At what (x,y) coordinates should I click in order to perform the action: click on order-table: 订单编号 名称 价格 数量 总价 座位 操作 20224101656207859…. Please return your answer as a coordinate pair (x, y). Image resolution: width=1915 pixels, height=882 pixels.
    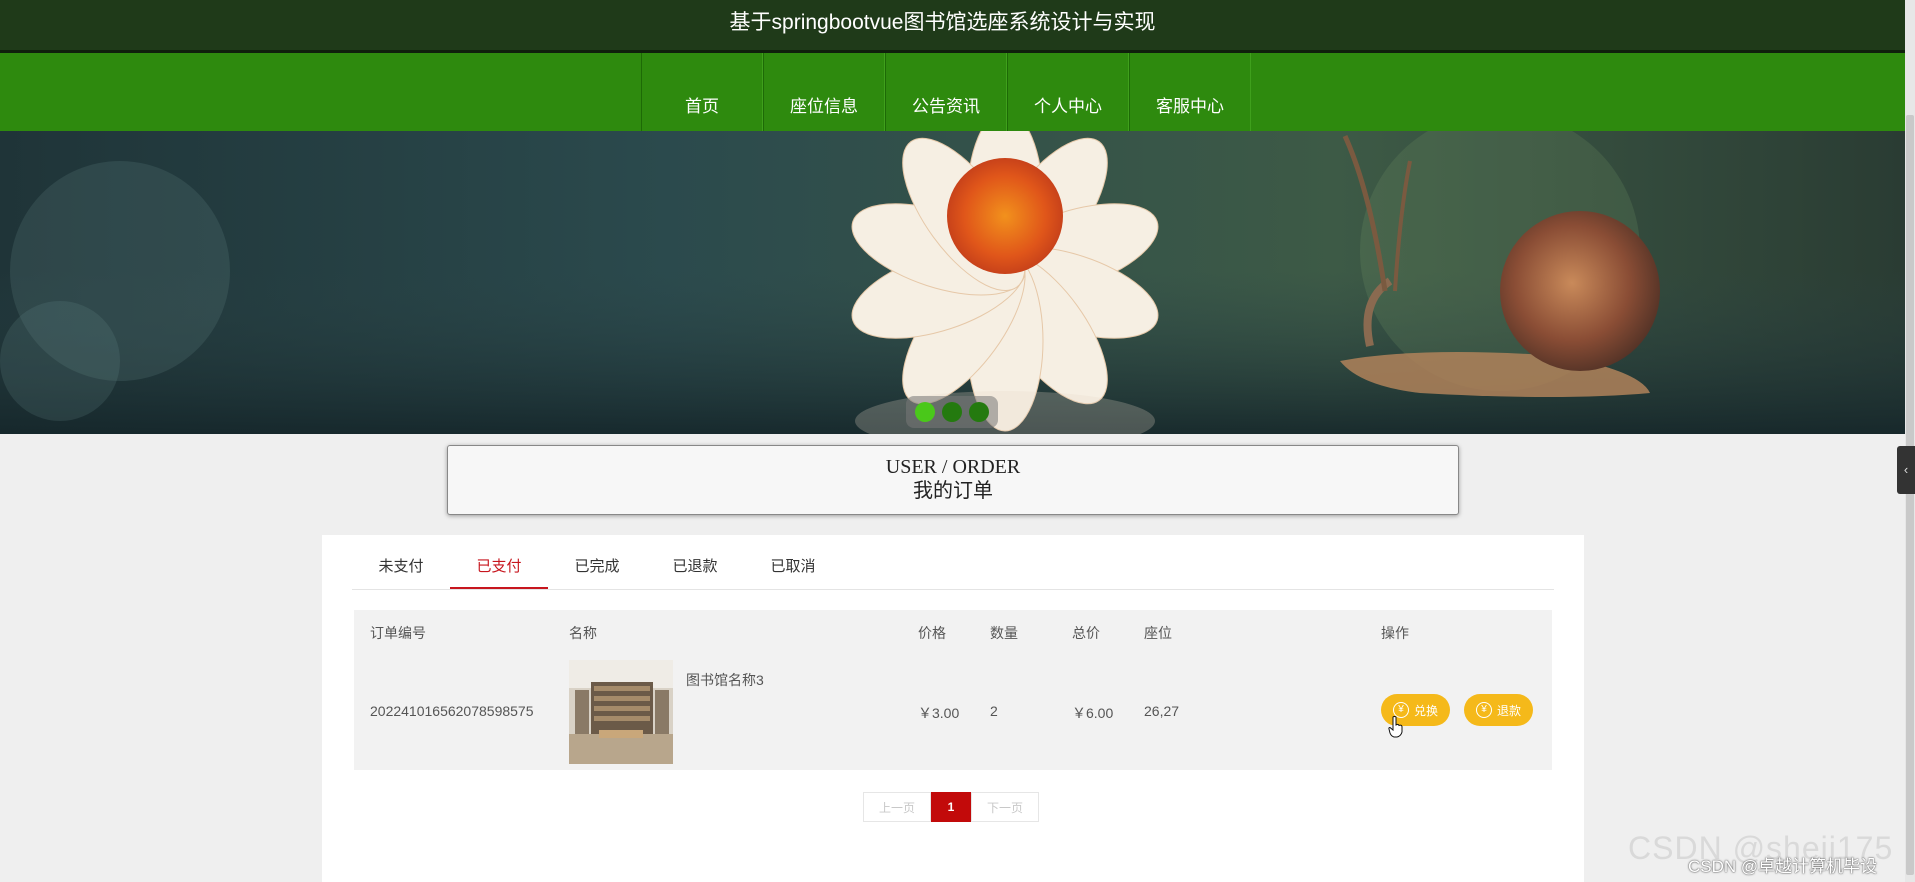
    Looking at the image, I should click on (953, 690).